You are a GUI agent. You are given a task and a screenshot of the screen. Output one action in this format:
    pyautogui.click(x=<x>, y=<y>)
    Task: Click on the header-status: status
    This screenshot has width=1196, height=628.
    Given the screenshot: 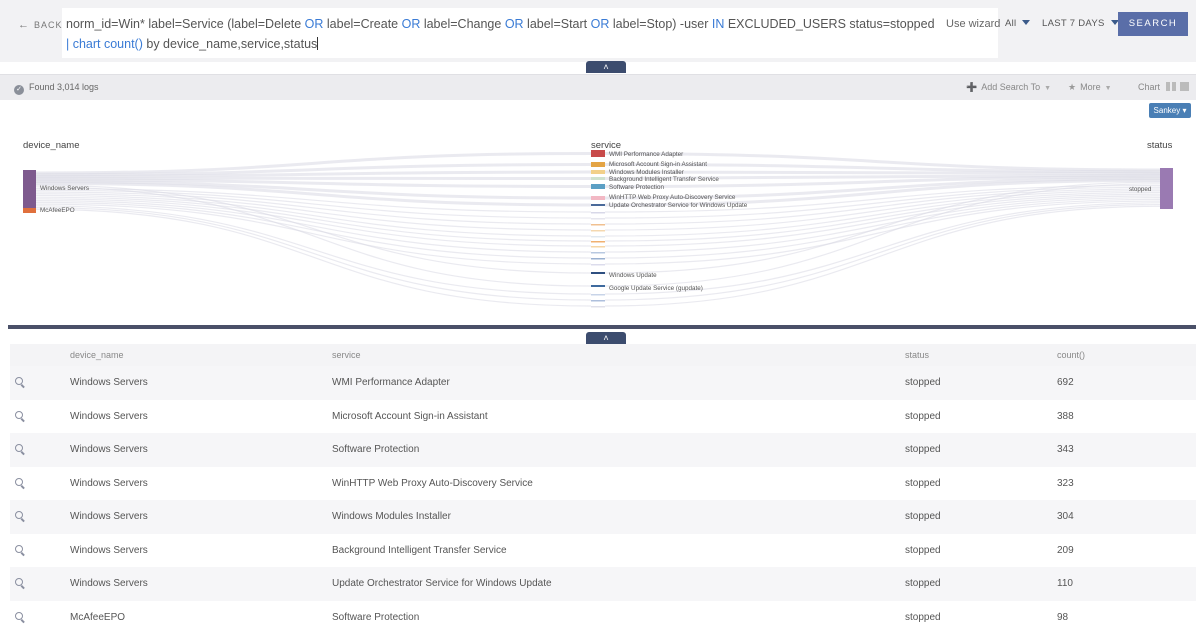 What is the action you would take?
    pyautogui.click(x=981, y=355)
    